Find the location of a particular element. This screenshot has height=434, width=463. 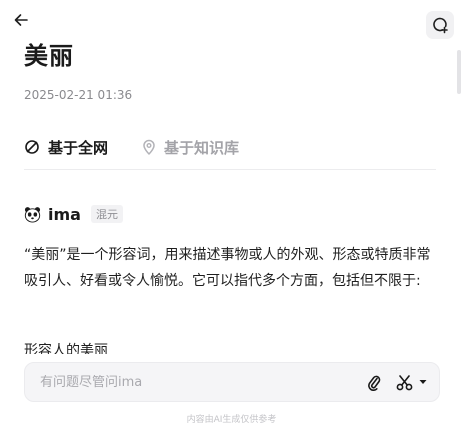

globe-slash-icon is located at coordinates (32, 147).